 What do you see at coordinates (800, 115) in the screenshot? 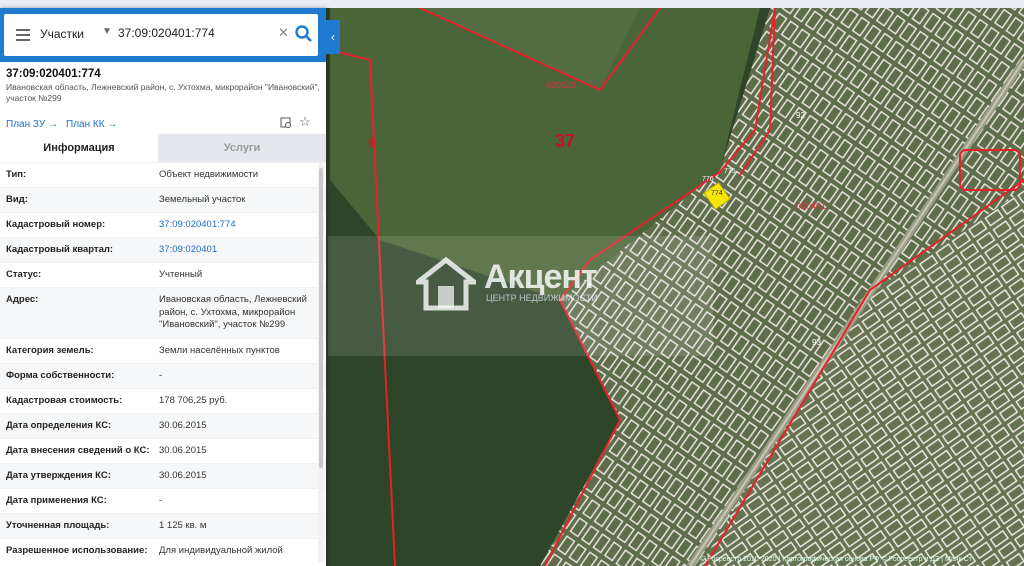
I see `parcel-label-92: 92` at bounding box center [800, 115].